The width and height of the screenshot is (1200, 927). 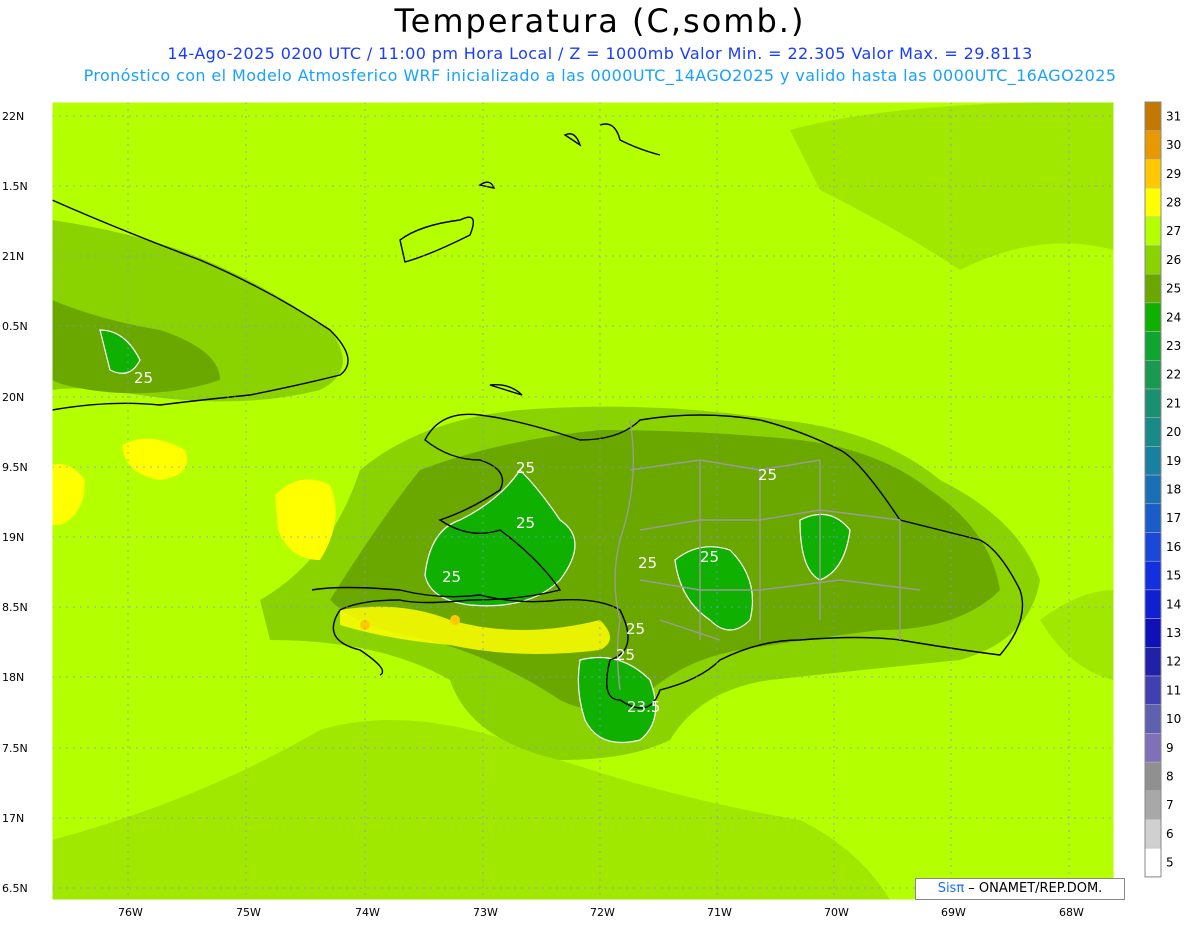 What do you see at coordinates (15, 607) in the screenshot?
I see `lat-tick-label: 8.5N` at bounding box center [15, 607].